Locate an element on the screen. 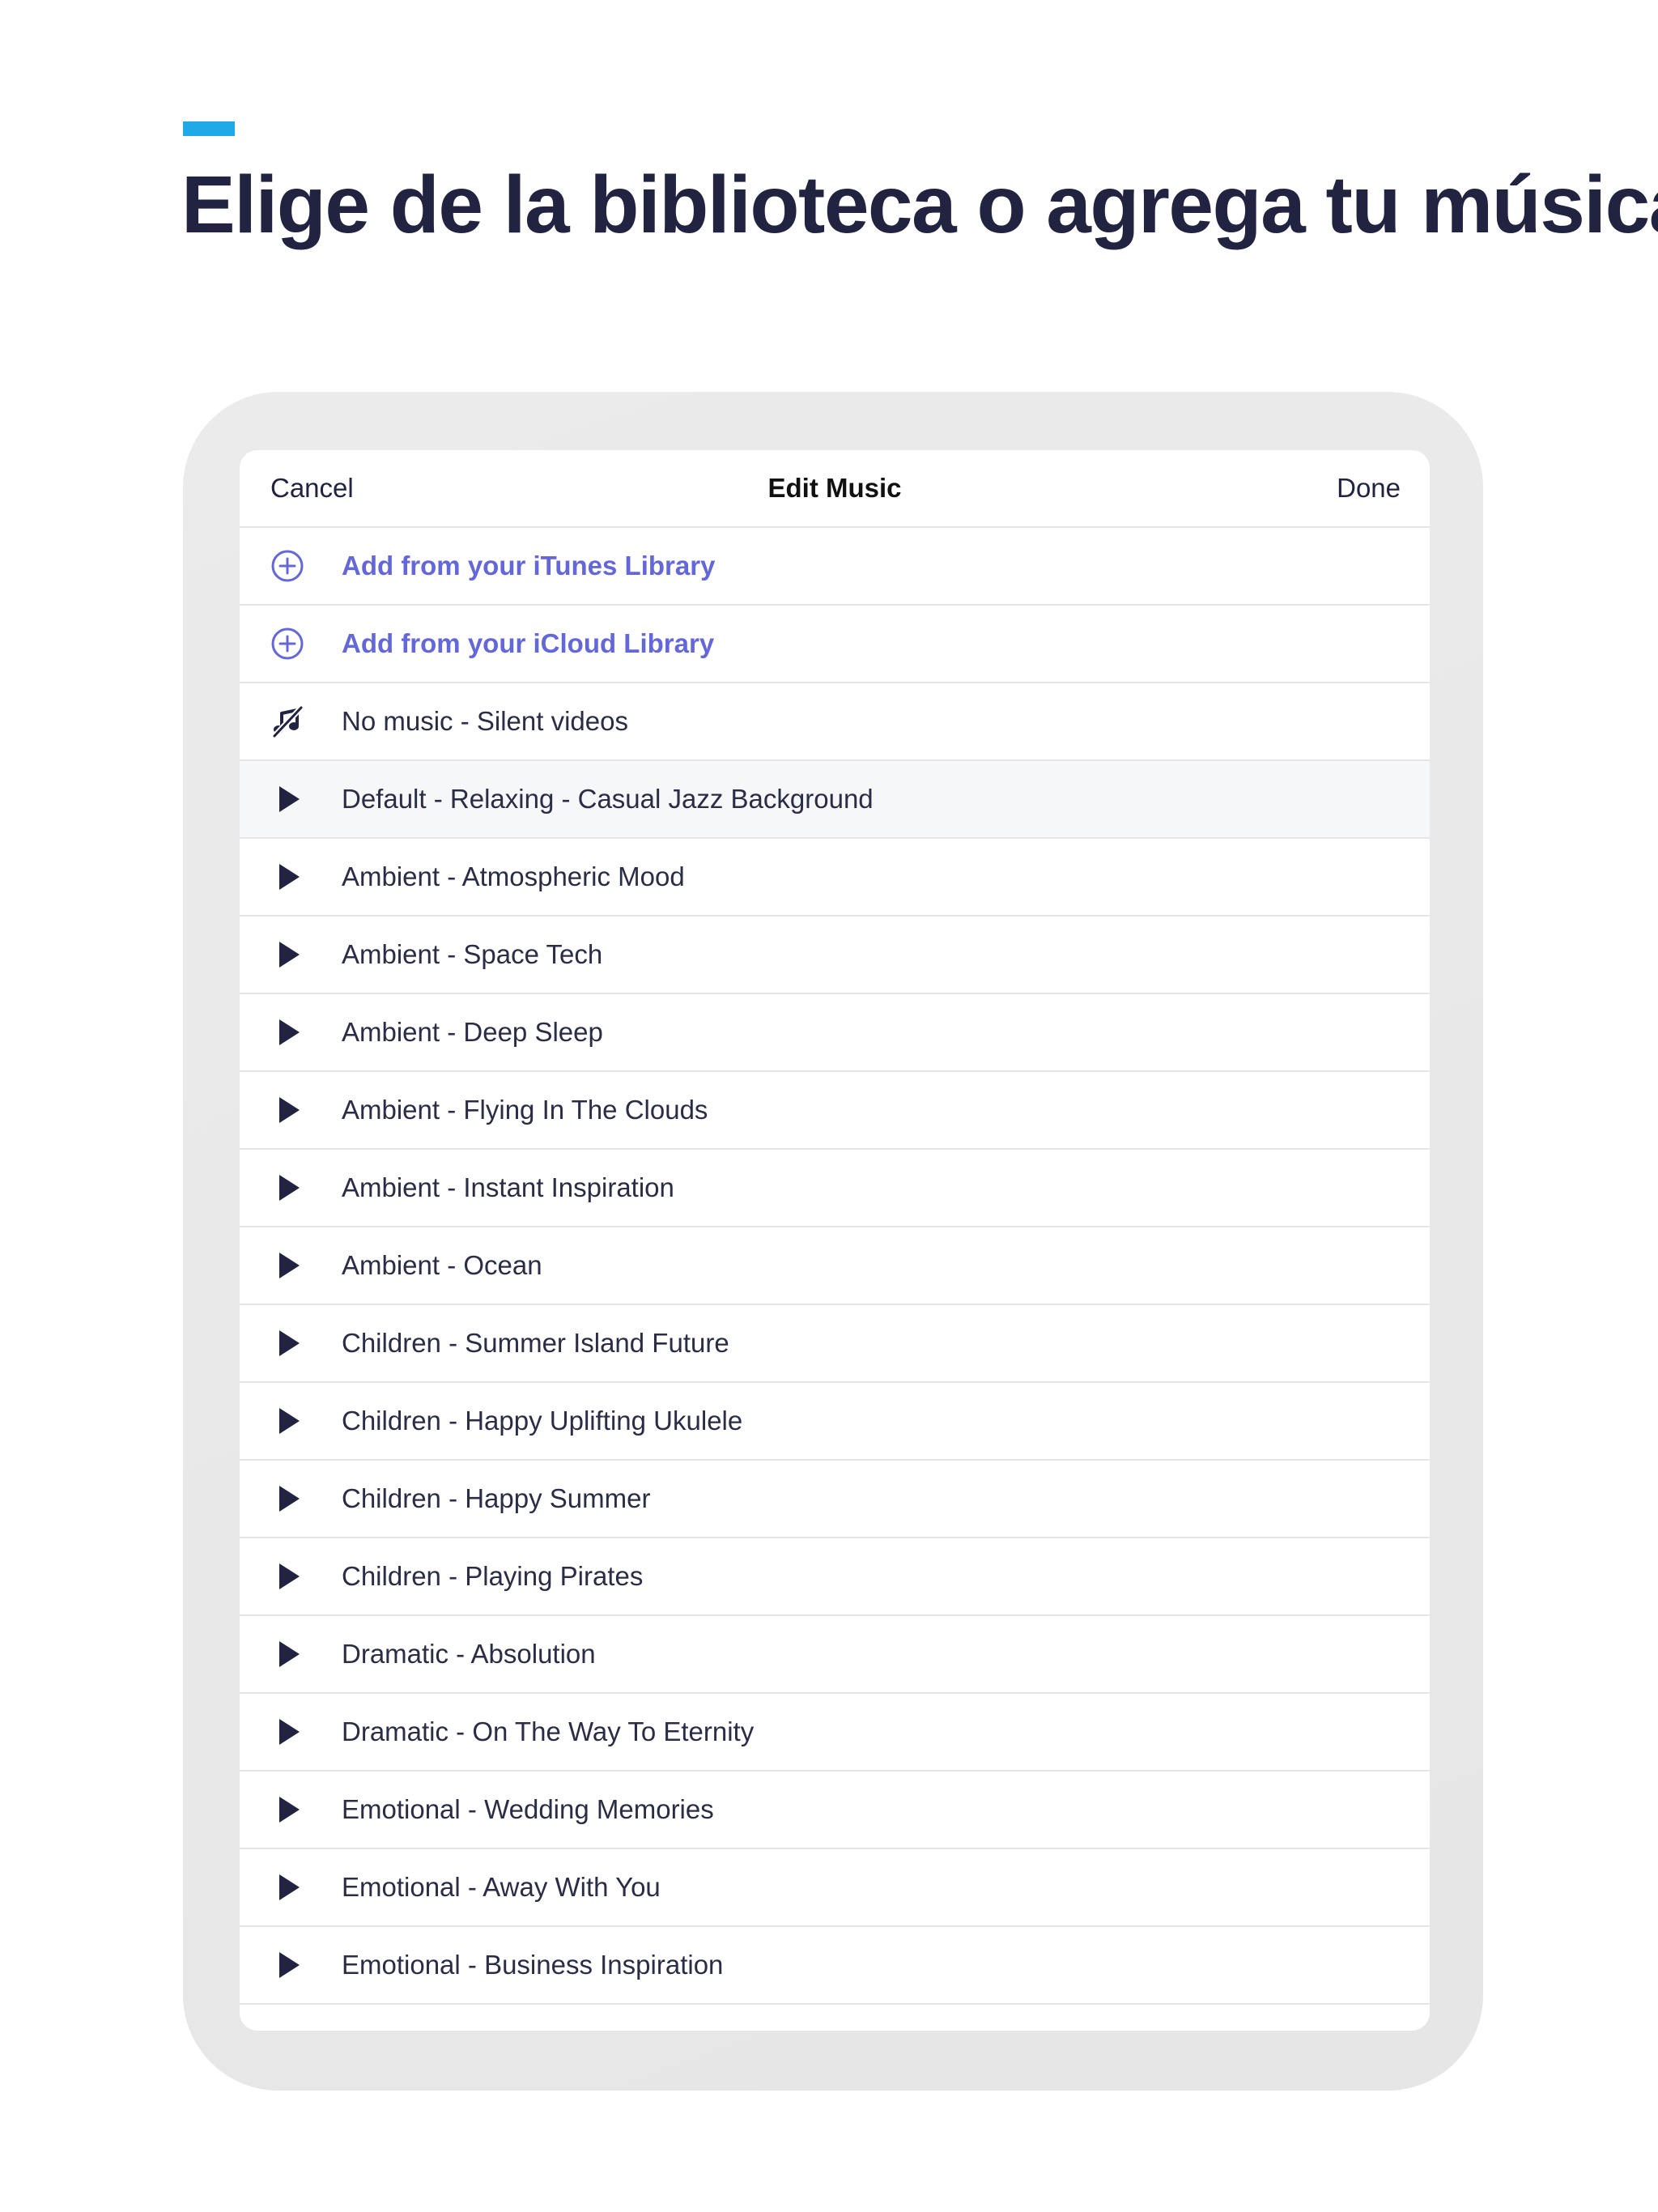 The width and height of the screenshot is (1658, 2212). track-row: Ambient - Deep Sleep is located at coordinates (835, 1033).